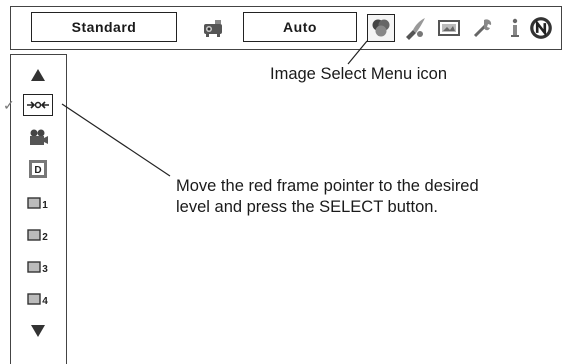  Describe the element at coordinates (541, 28) in the screenshot. I see `network-icon` at that location.